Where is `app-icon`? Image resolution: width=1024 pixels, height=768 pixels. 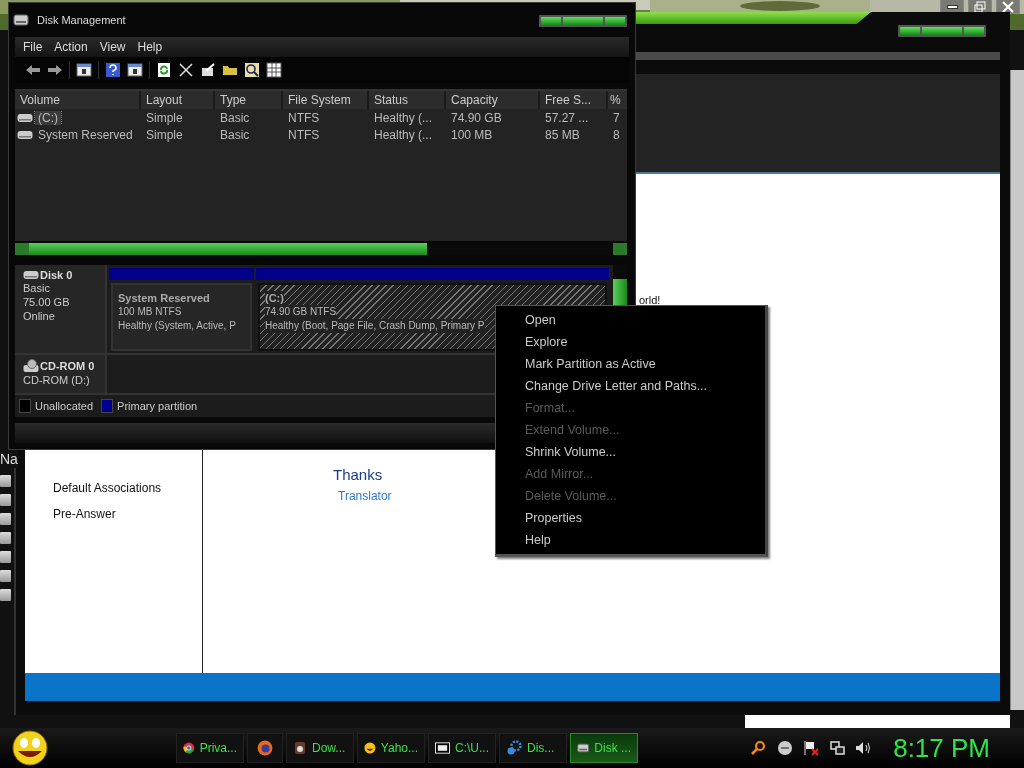 app-icon is located at coordinates (300, 748).